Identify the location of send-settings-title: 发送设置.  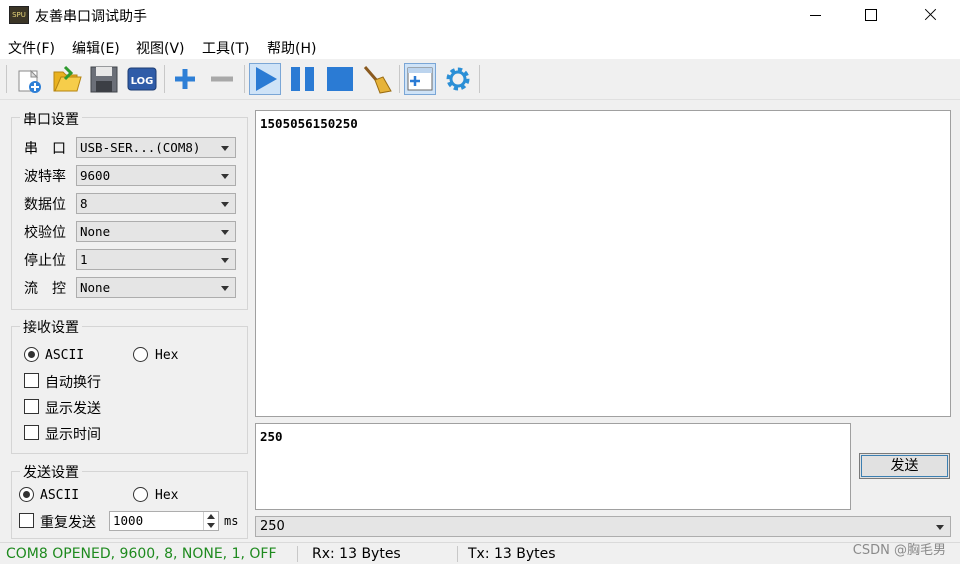
(51, 472).